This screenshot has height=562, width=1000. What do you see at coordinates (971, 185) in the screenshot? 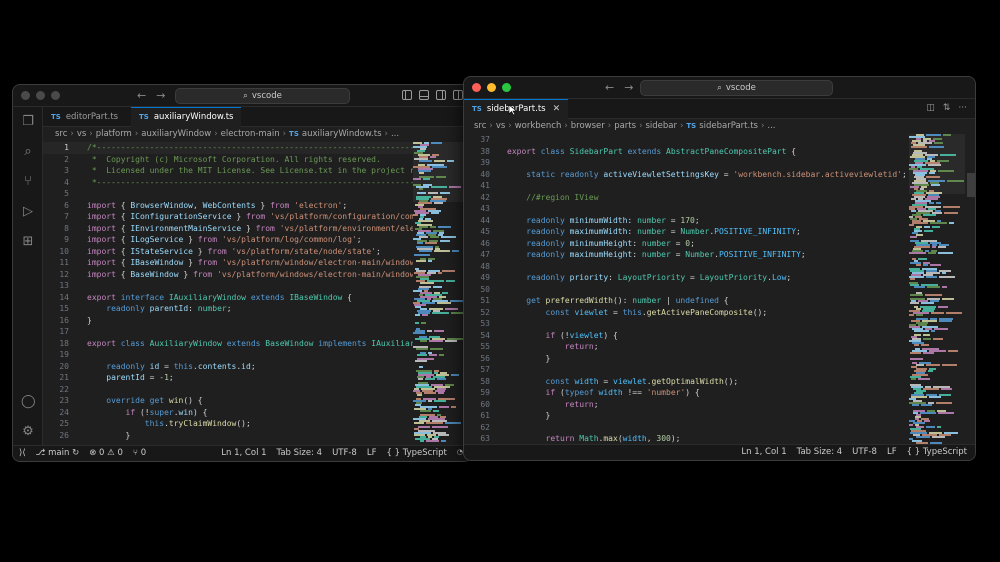
I see `vertical-scrollbar` at bounding box center [971, 185].